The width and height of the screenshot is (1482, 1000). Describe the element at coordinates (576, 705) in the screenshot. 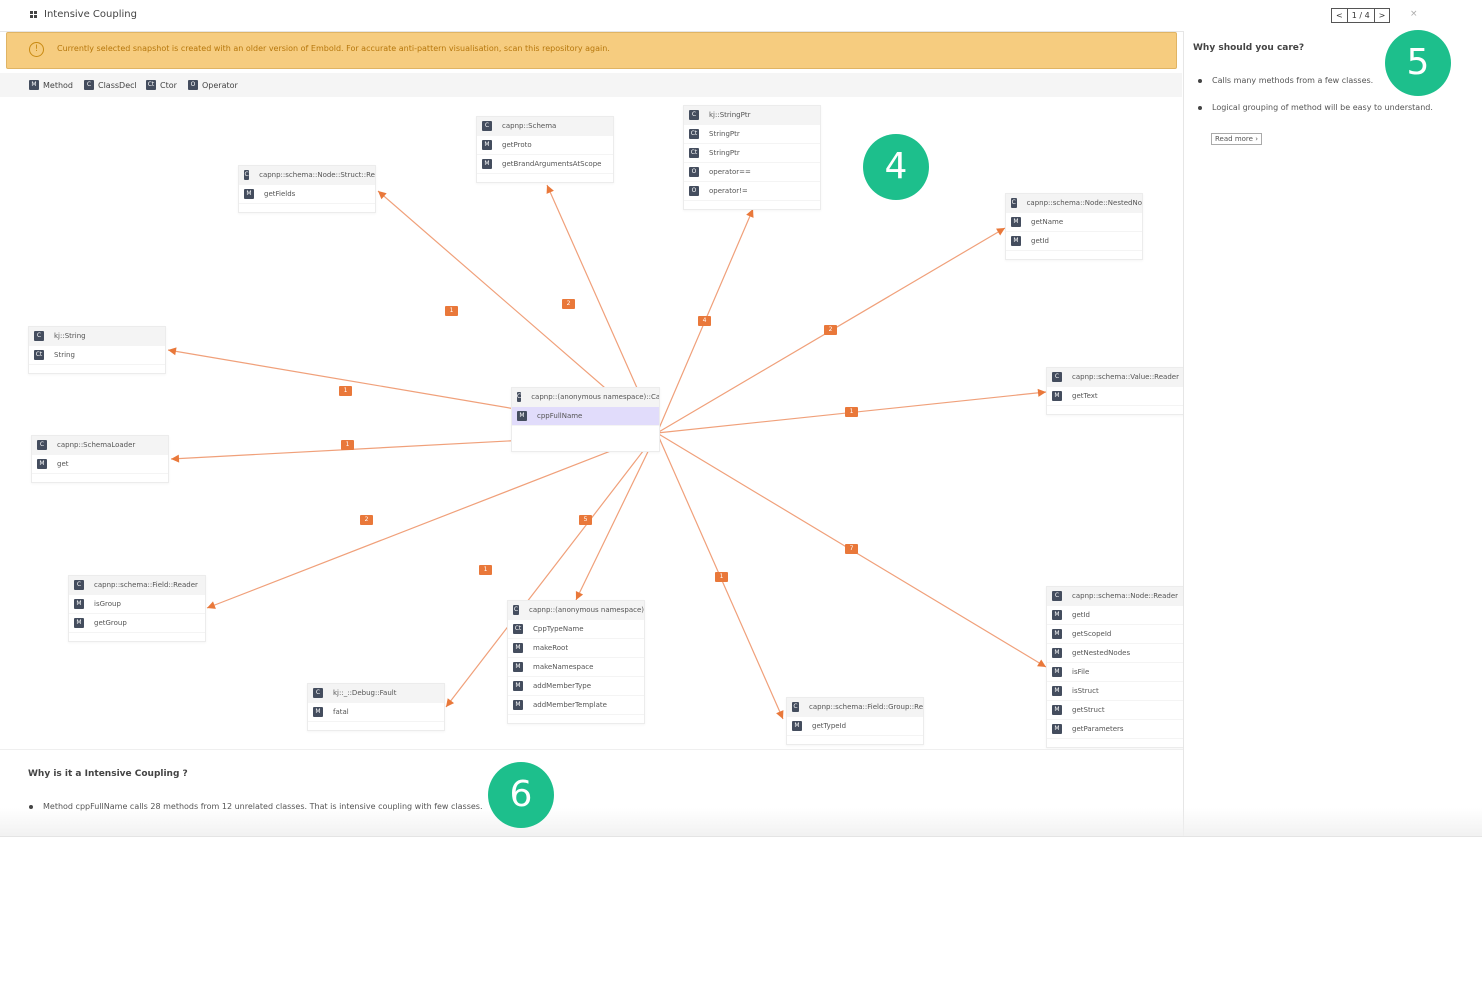

I see `node-member-row: MaddMemberTemplate` at that location.